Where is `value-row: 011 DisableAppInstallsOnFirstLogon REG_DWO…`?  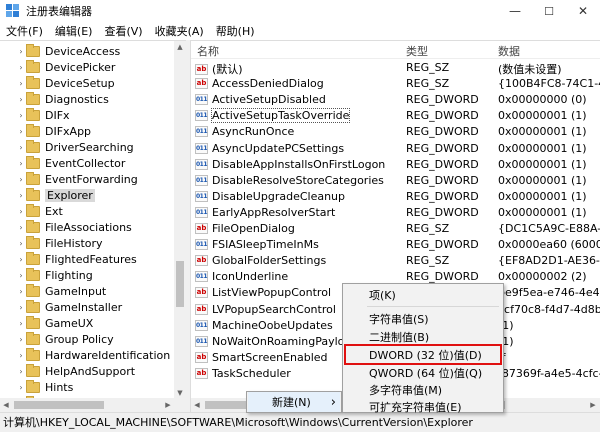 value-row: 011 DisableAppInstallsOnFirstLogon REG_DWO… is located at coordinates (395, 165).